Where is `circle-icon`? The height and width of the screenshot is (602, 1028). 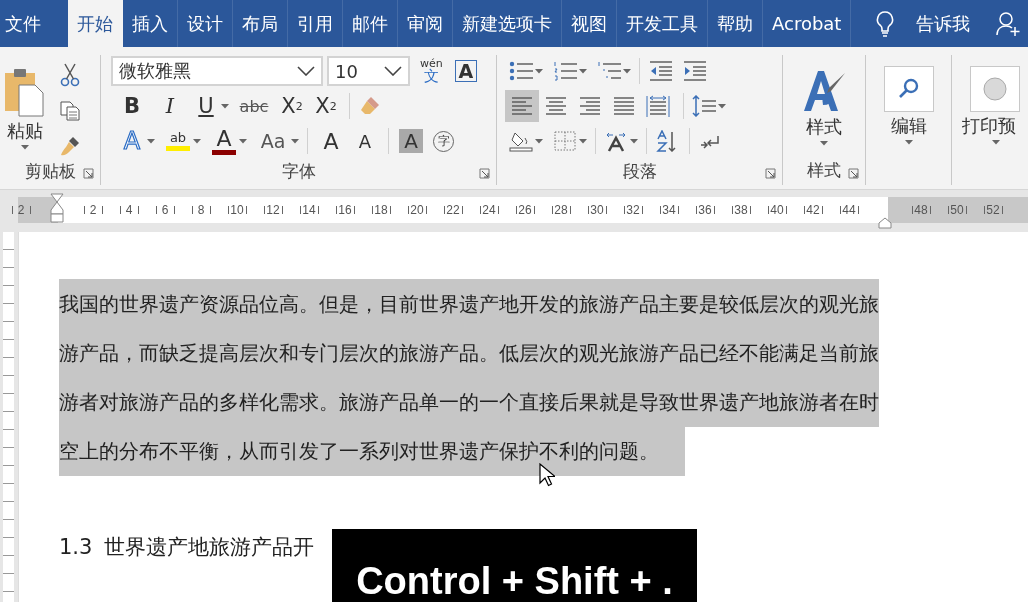
circle-icon is located at coordinates (995, 88).